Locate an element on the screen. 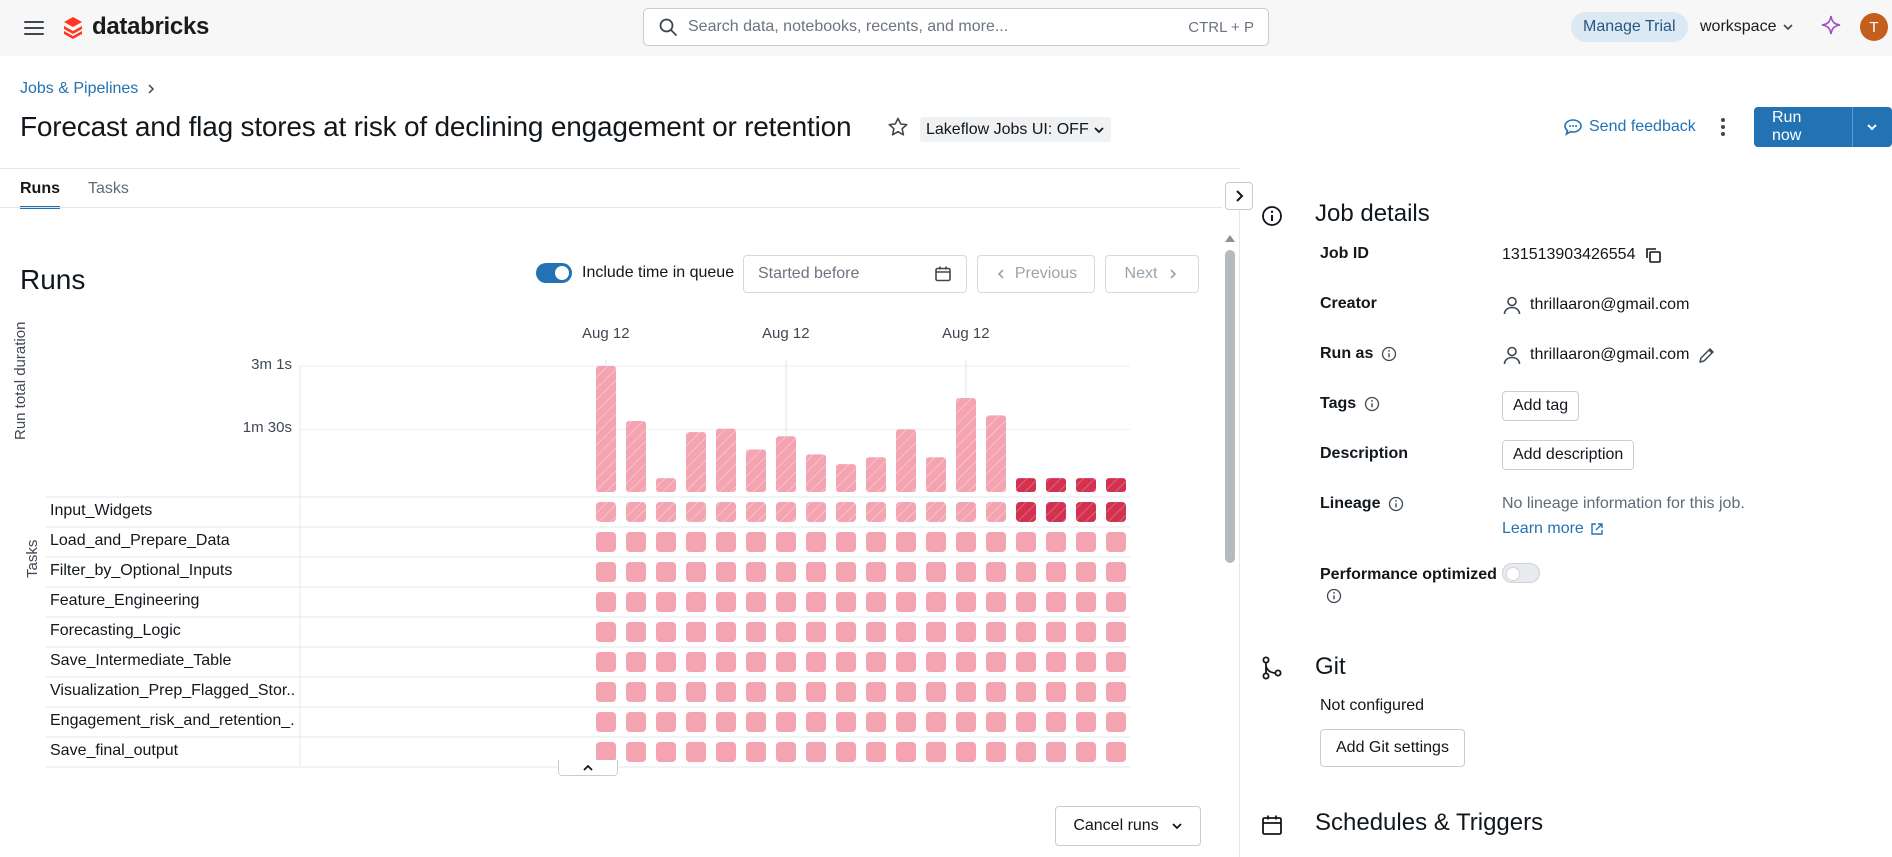  cancel-runs-button: Cancel runs is located at coordinates (1128, 826).